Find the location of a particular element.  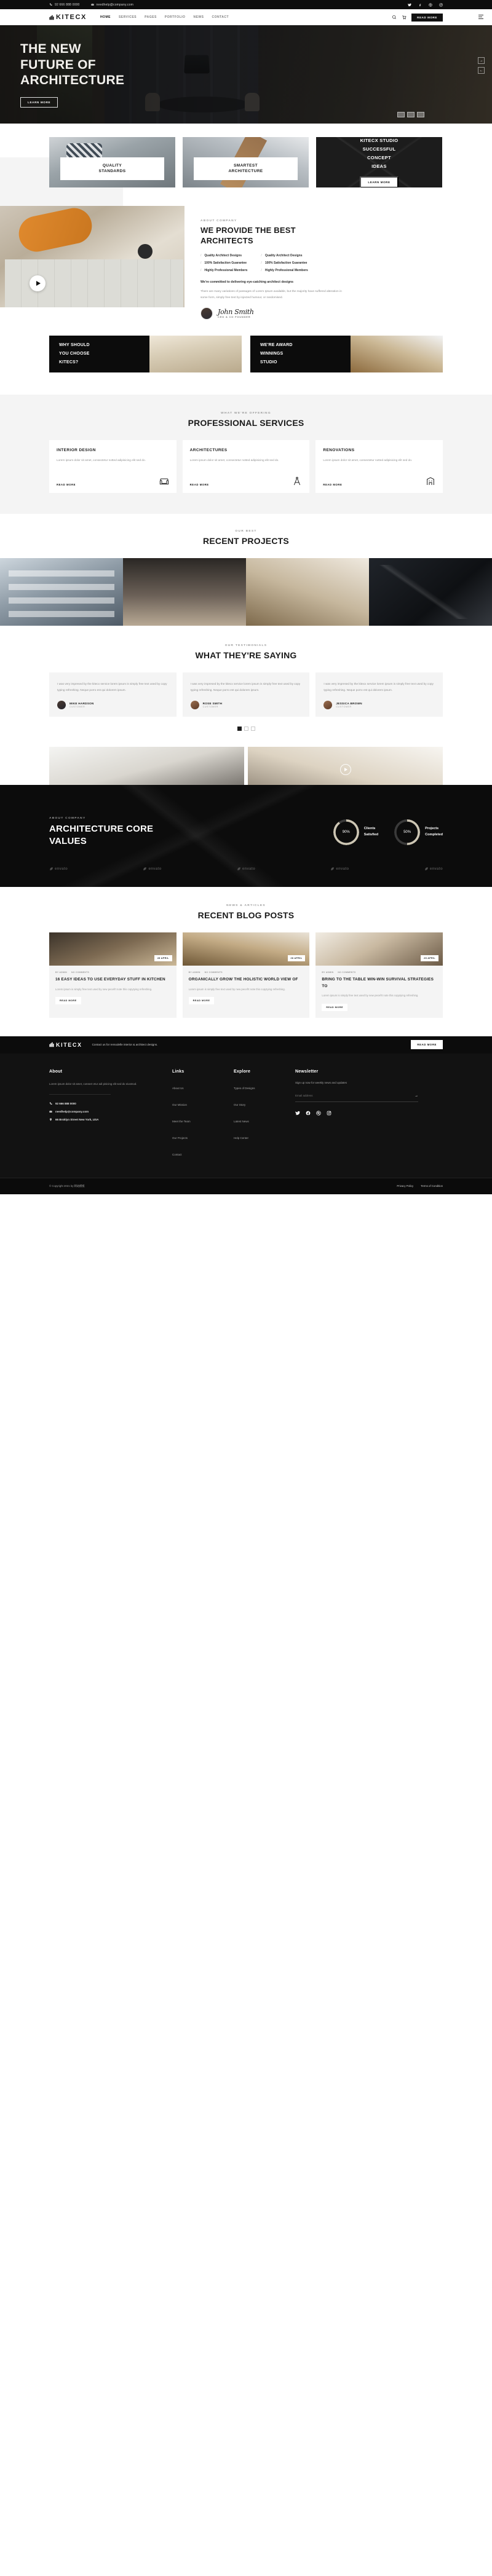

topbar-phone: 92 666 888 0000 is located at coordinates (64, 5).